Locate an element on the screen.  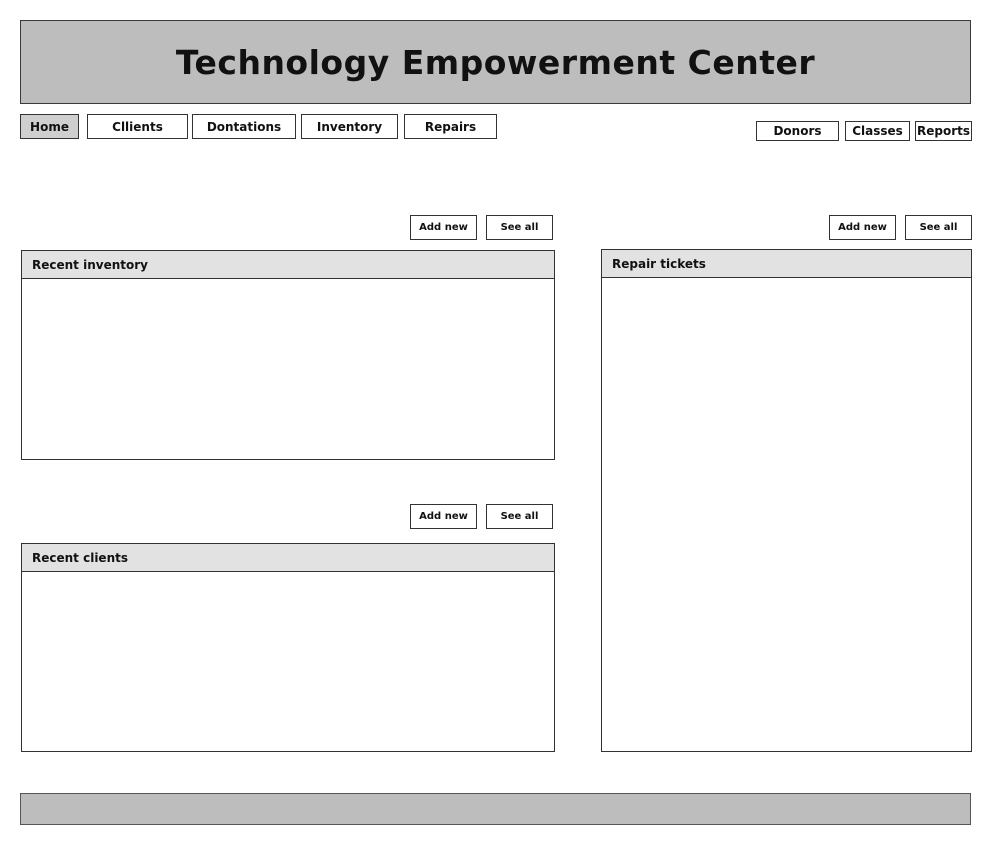
inventory-add-new-button: Add new is located at coordinates (443, 227).